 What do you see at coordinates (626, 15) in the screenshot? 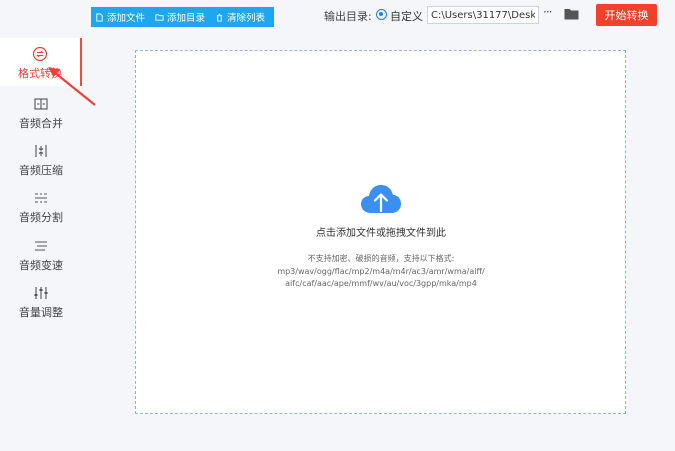
I see `start-convert-button: 开始转换` at bounding box center [626, 15].